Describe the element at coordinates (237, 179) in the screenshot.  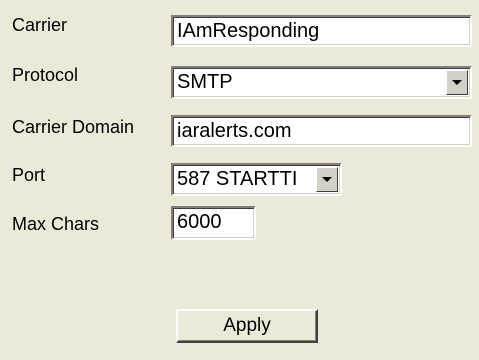
I see `port-value: 587 STARTTI` at that location.